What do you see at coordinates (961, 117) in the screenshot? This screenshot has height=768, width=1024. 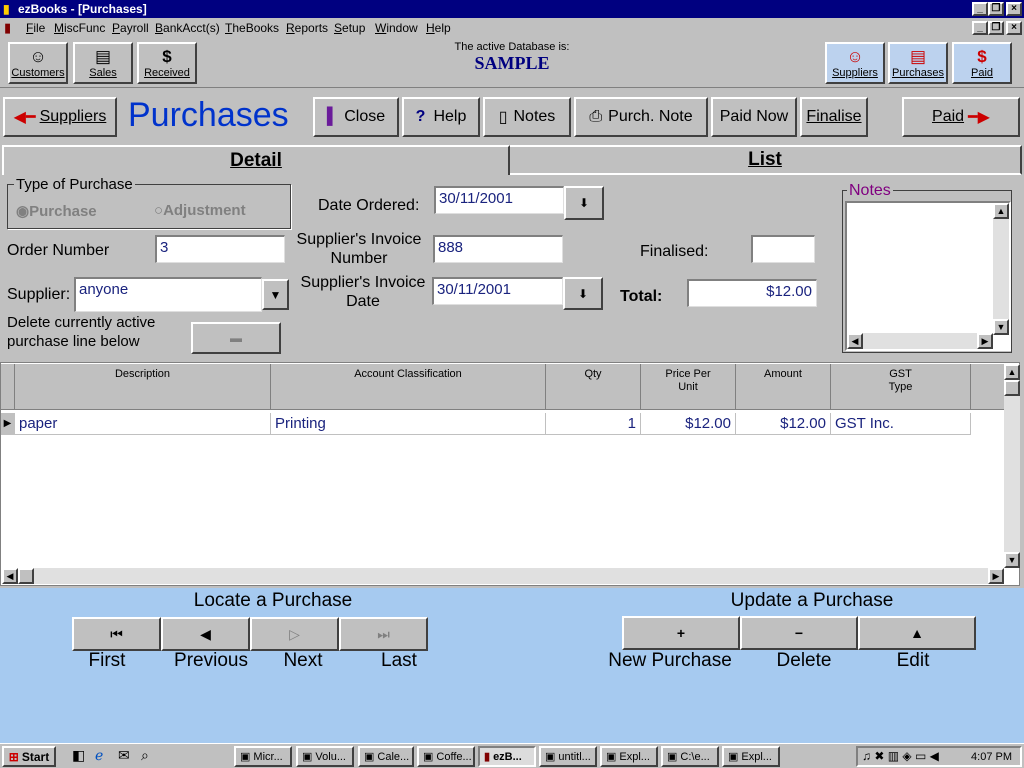 I see `forward-paid-button: Paid ━▶` at bounding box center [961, 117].